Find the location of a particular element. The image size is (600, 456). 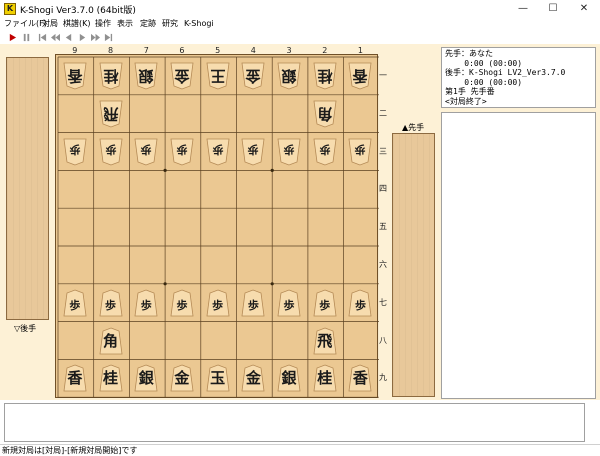

rank-label: 七 is located at coordinates (383, 302).